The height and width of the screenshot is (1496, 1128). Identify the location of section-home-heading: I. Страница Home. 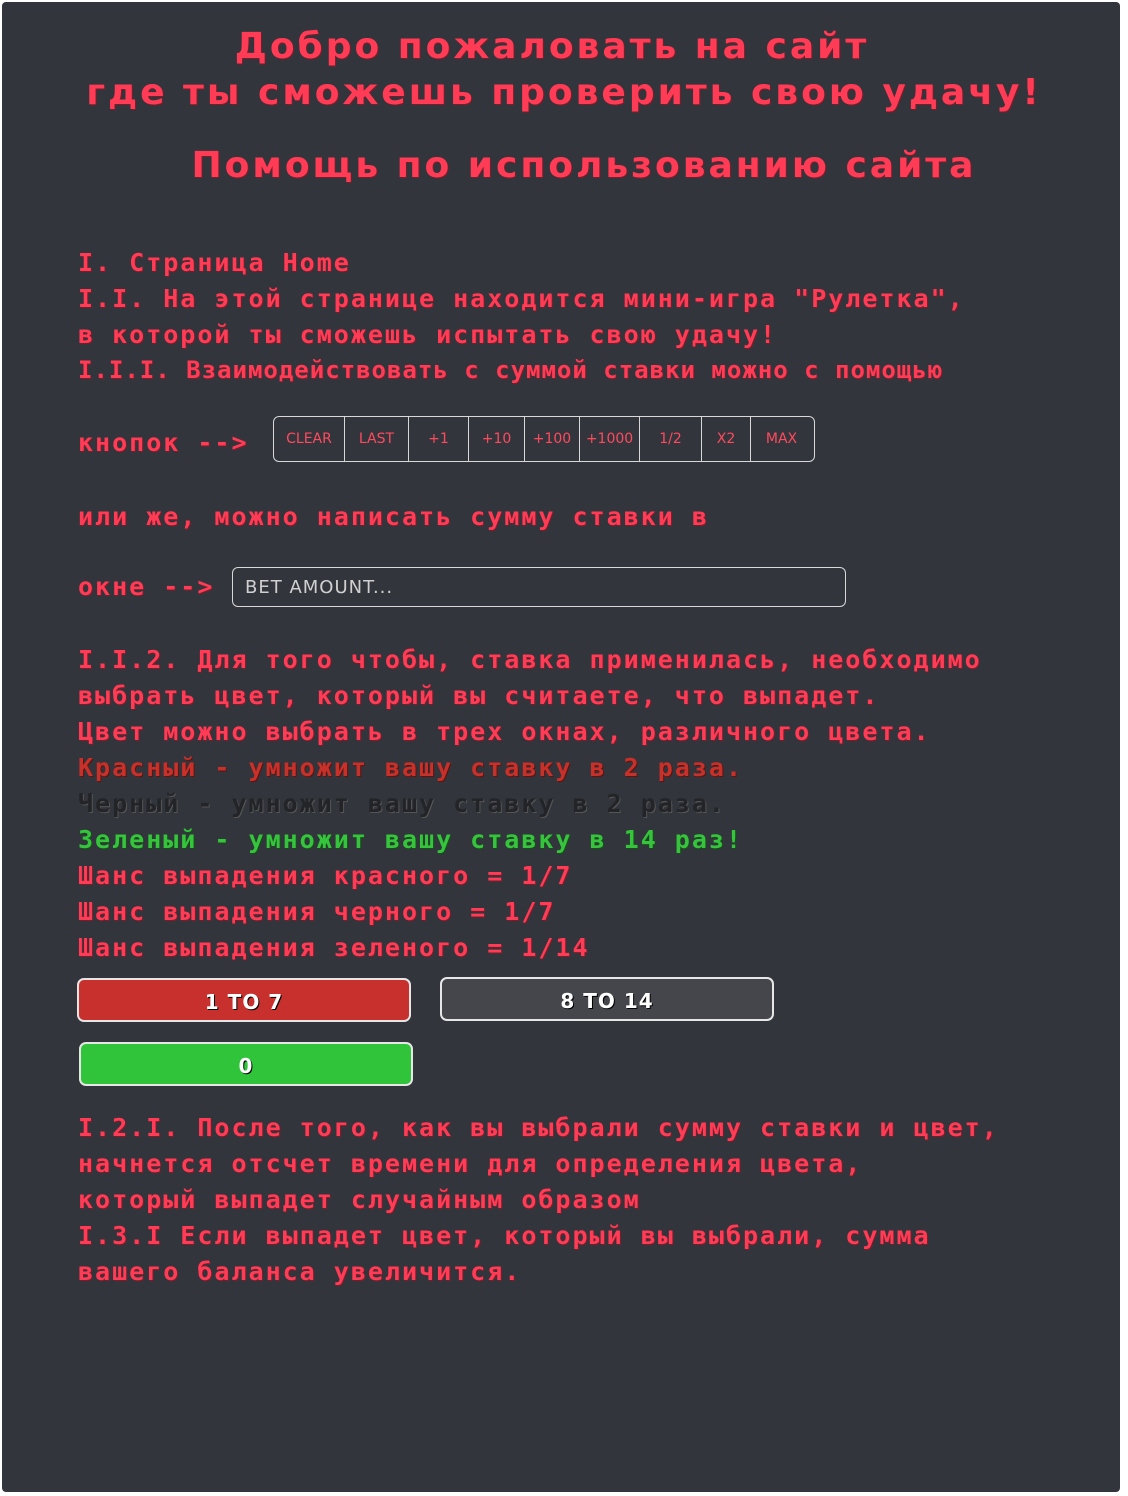
(214, 262).